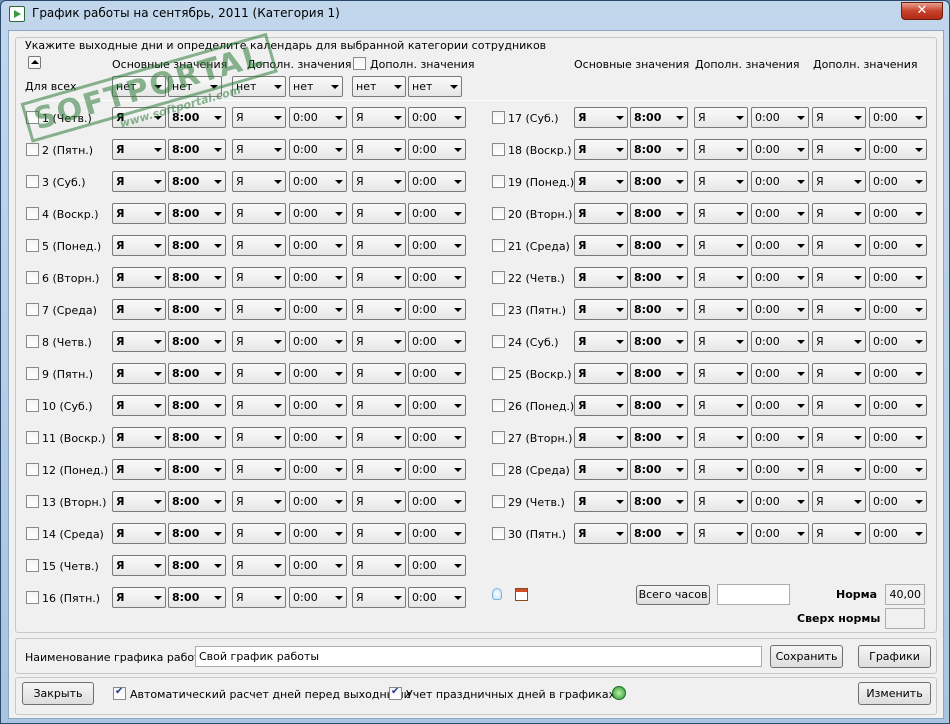 The image size is (950, 724). Describe the element at coordinates (673, 595) in the screenshot. I see `total-hours-button: Всего часов` at that location.